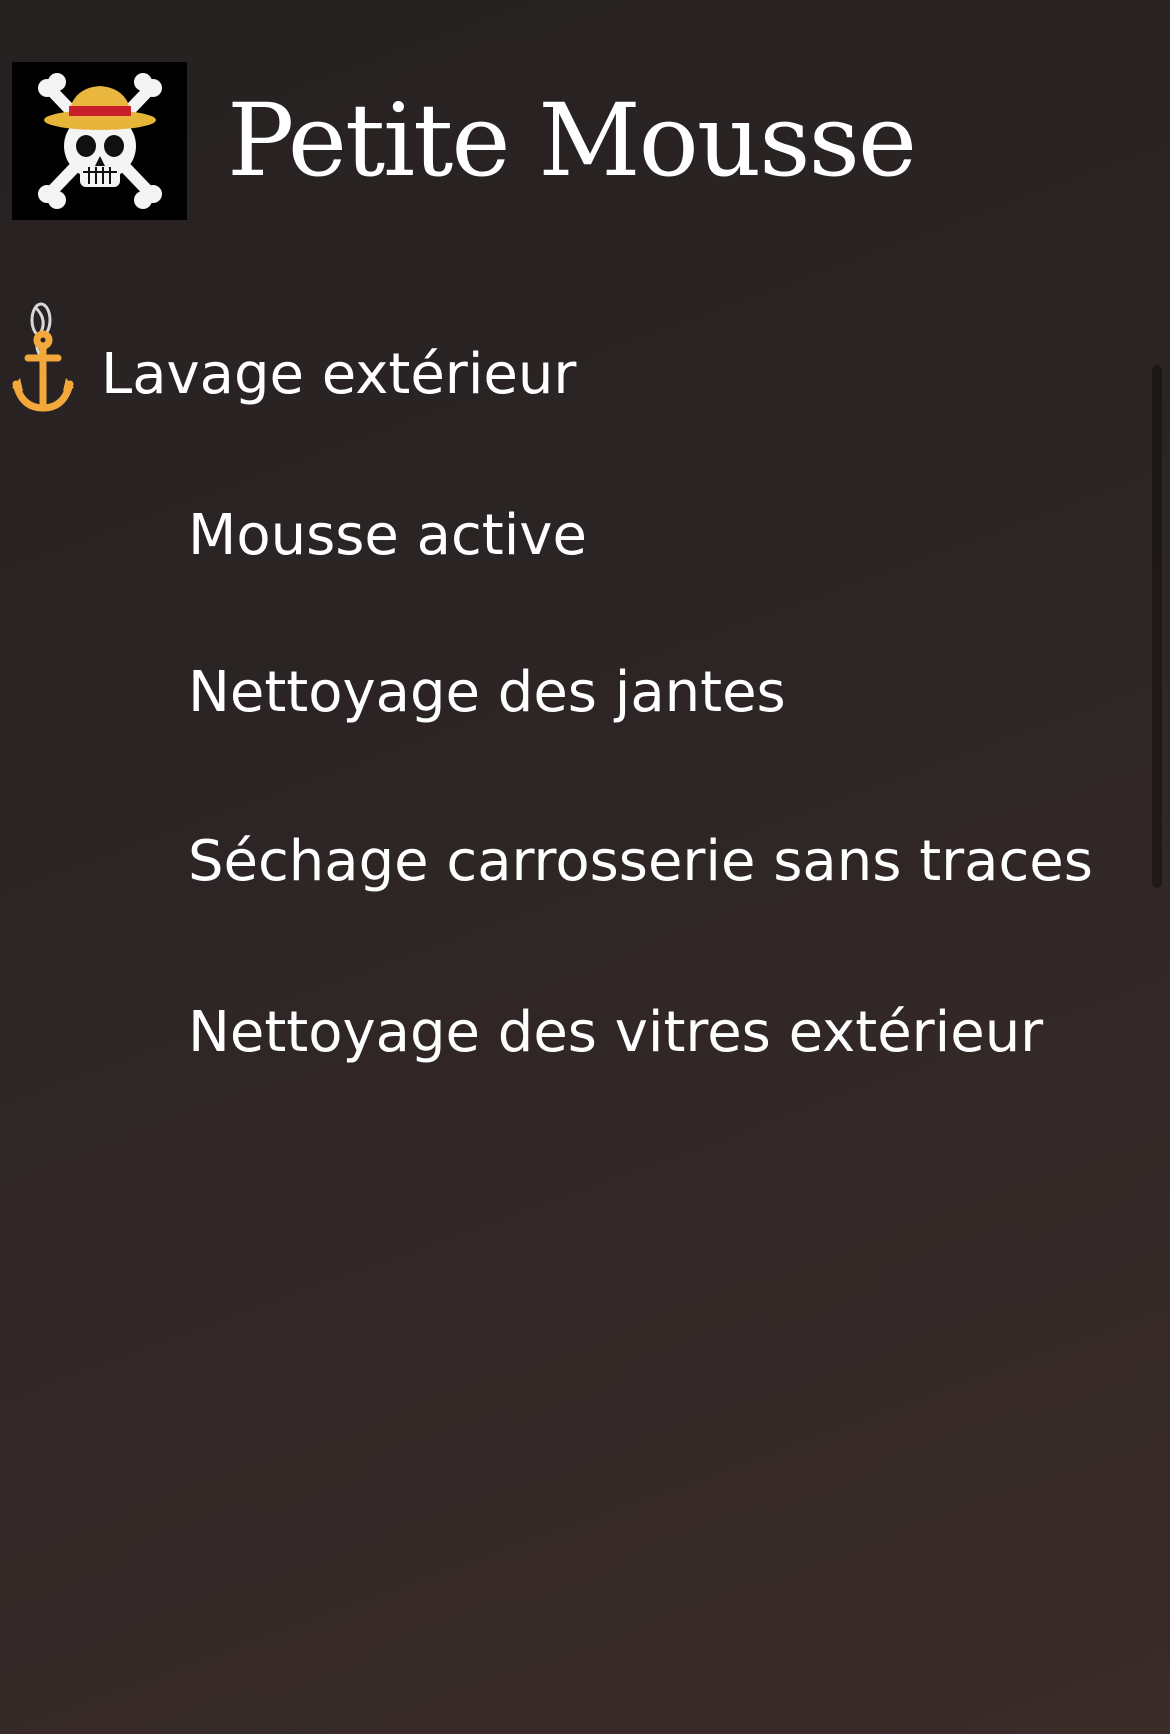  Describe the element at coordinates (99, 141) in the screenshot. I see `straw-hat-jolly-roger-icon` at that location.